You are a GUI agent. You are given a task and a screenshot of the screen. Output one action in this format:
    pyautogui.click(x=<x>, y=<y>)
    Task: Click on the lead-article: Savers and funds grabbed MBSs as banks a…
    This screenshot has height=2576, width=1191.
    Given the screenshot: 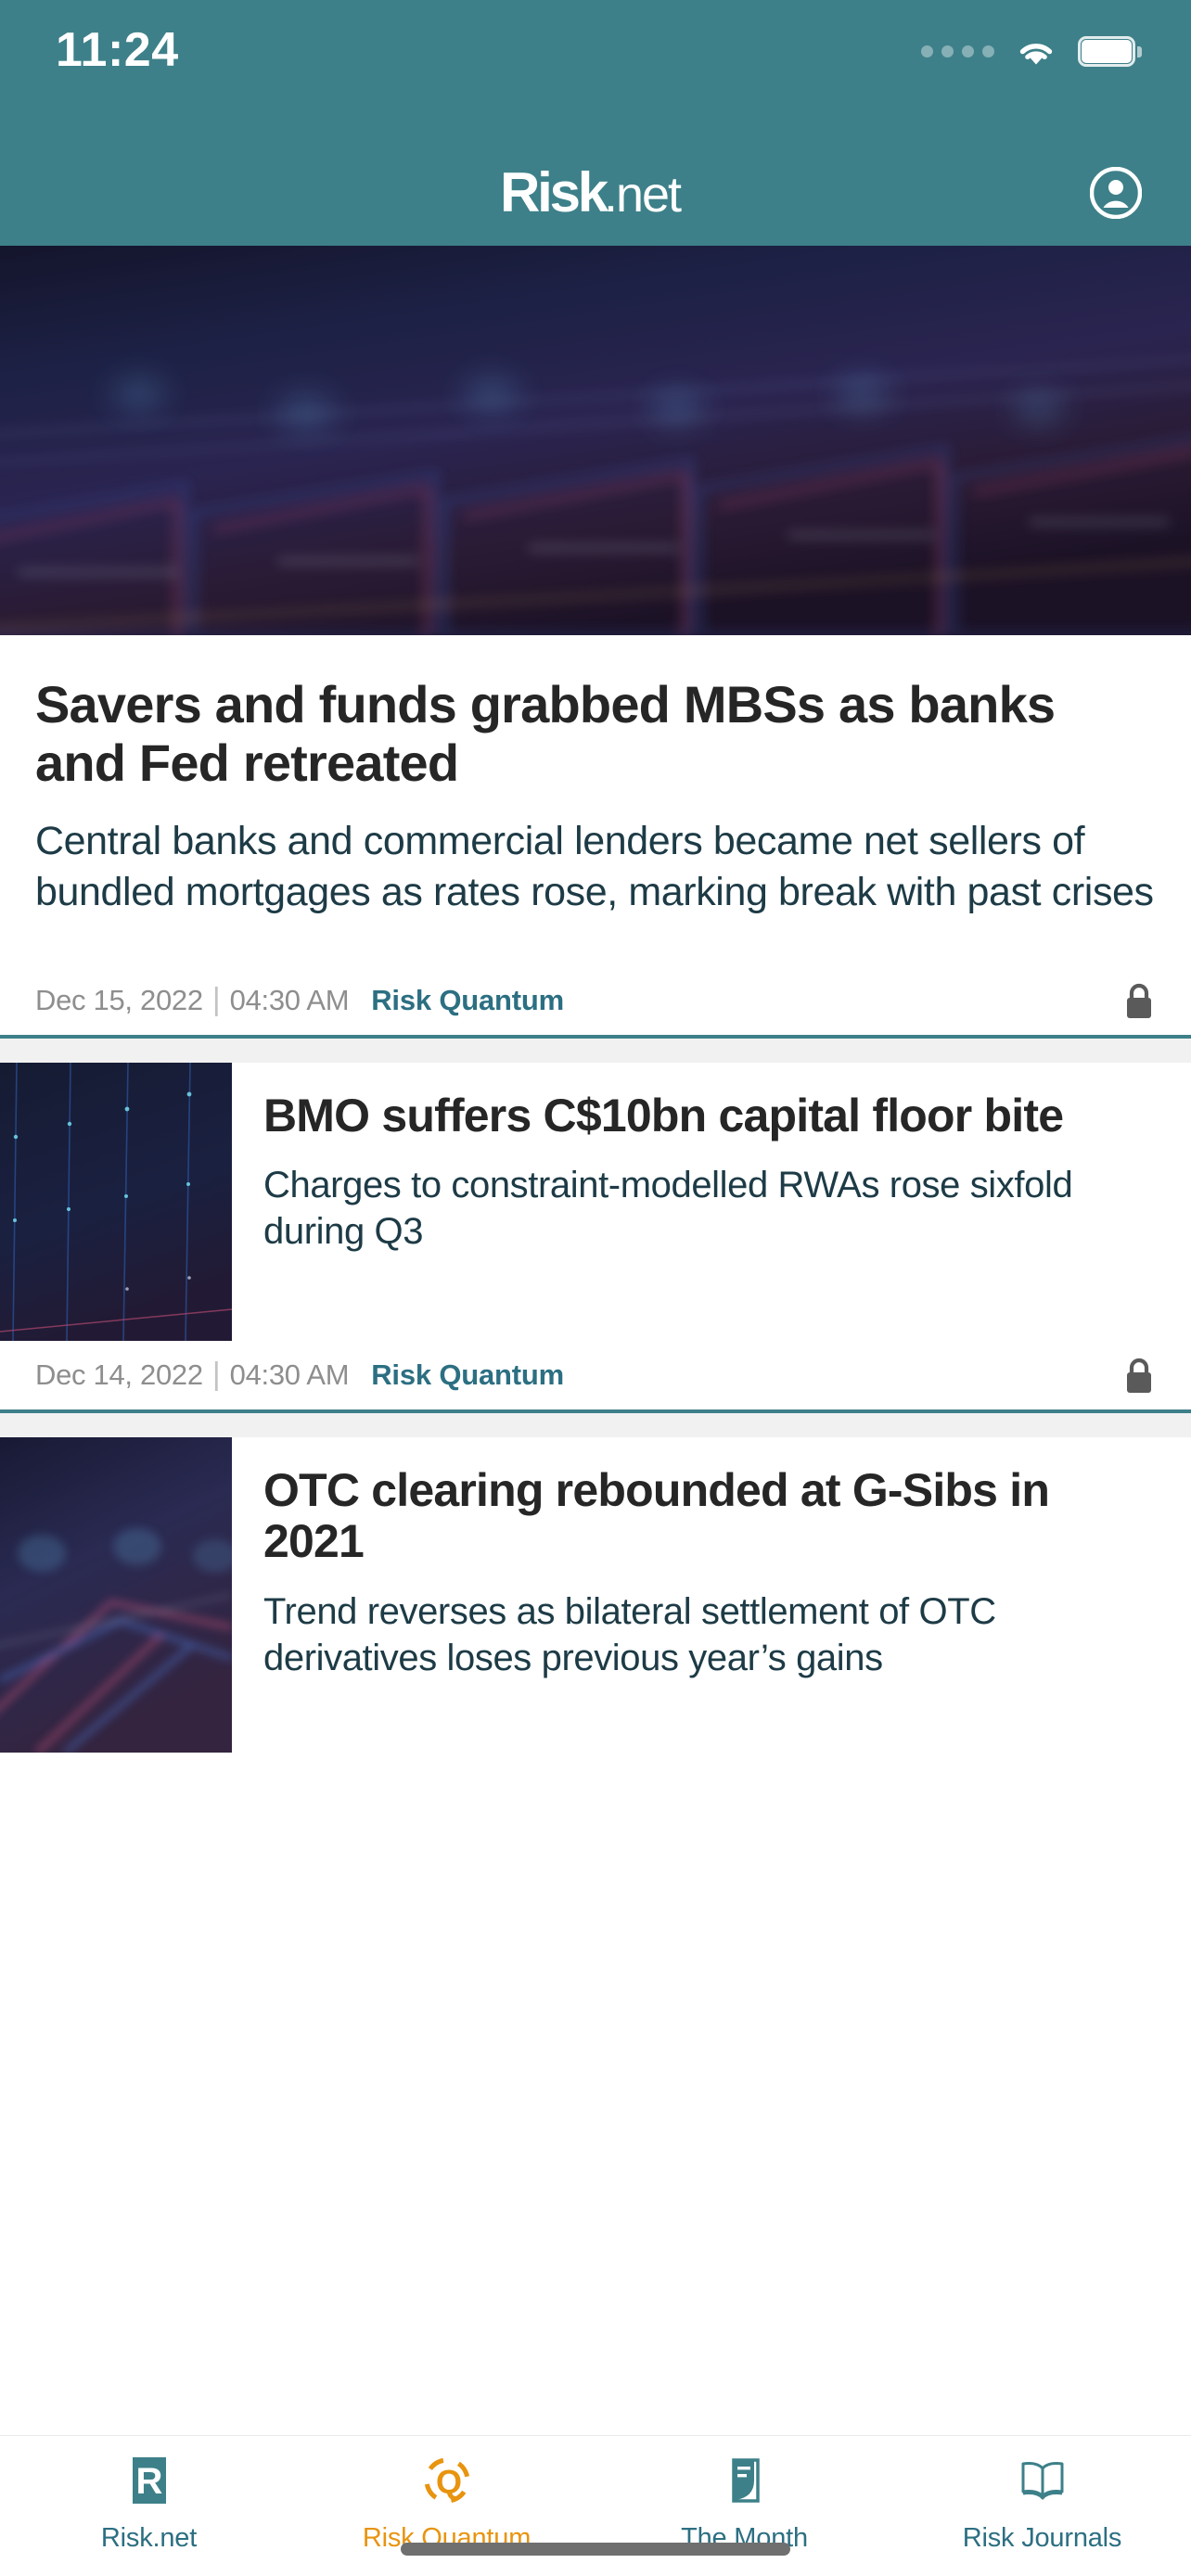 What is the action you would take?
    pyautogui.click(x=595, y=776)
    